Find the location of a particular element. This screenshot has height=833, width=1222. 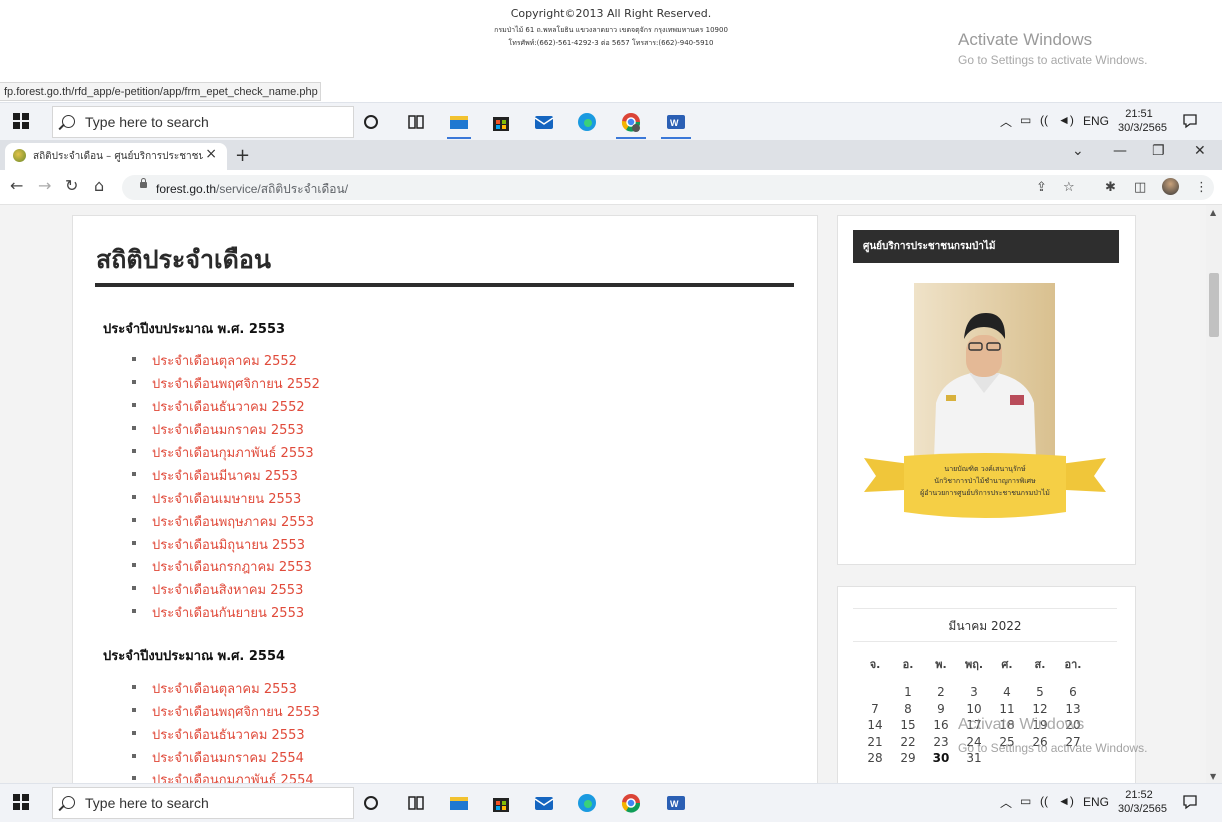

director-portrait-image is located at coordinates (984, 371).